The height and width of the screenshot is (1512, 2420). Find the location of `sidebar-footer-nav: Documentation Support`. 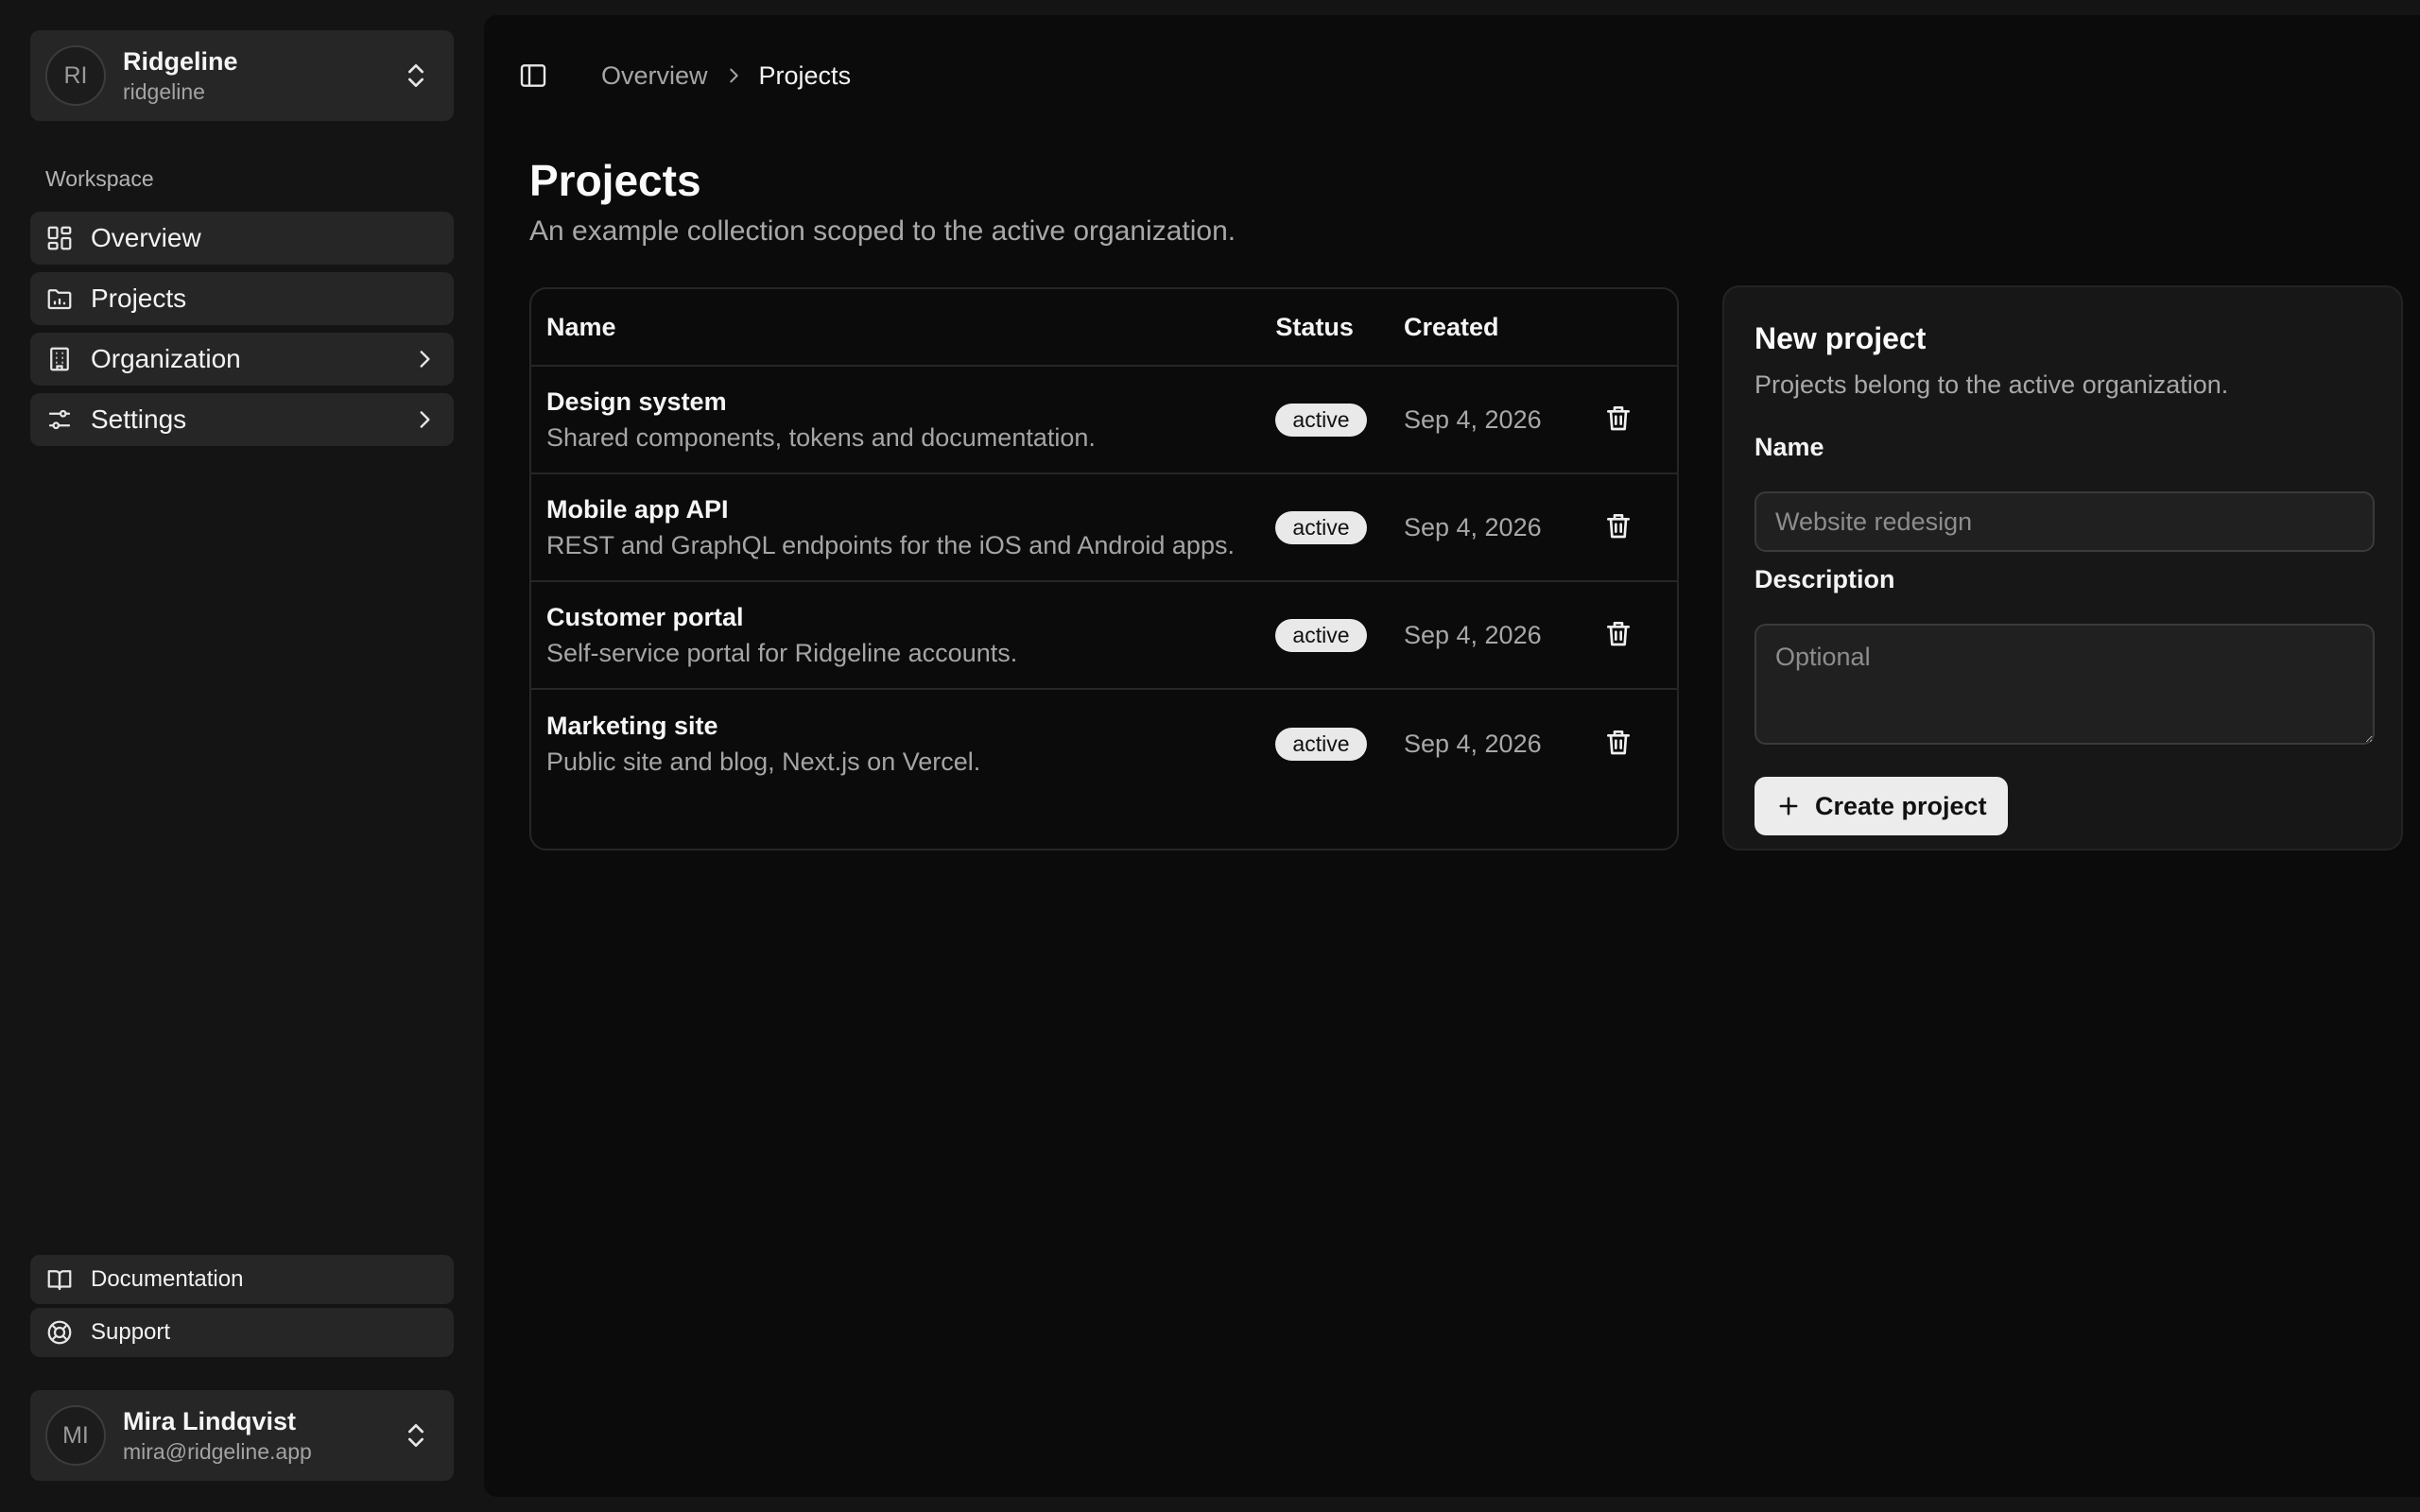

sidebar-footer-nav: Documentation Support is located at coordinates (242, 1308).